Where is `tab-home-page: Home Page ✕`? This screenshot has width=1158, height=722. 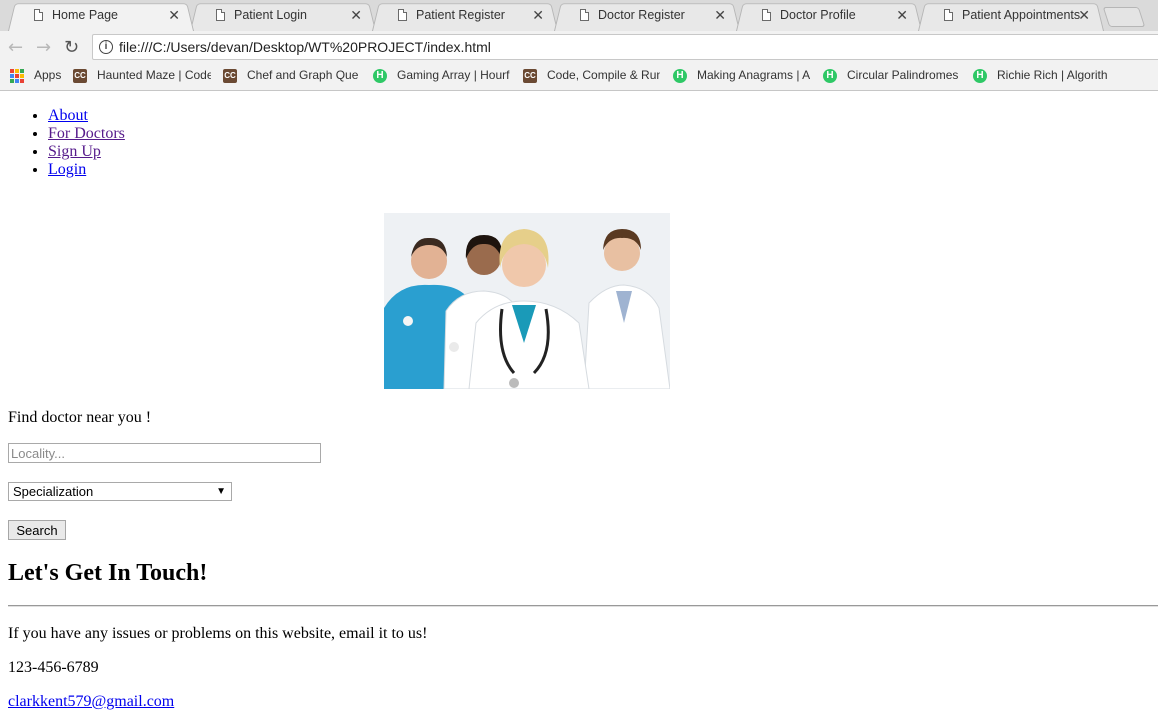
tab-home-page: Home Page ✕ is located at coordinates (101, 16).